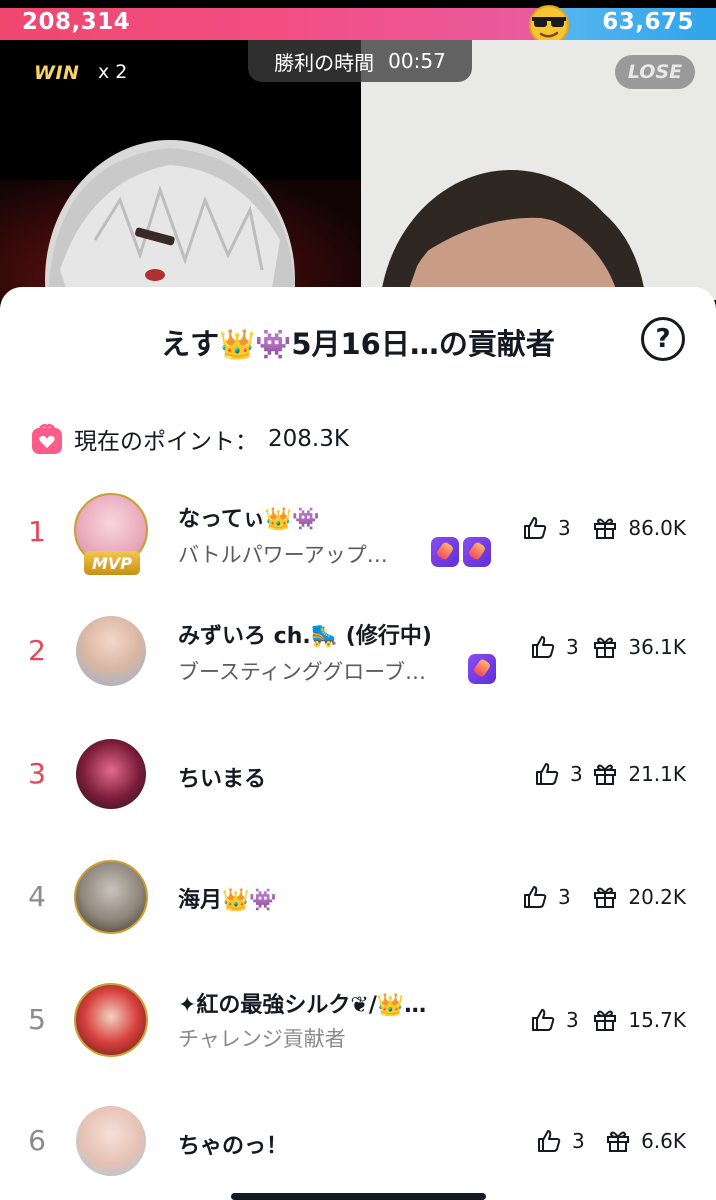 Image resolution: width=716 pixels, height=1200 pixels. I want to click on question-circle-icon: ?, so click(663, 339).